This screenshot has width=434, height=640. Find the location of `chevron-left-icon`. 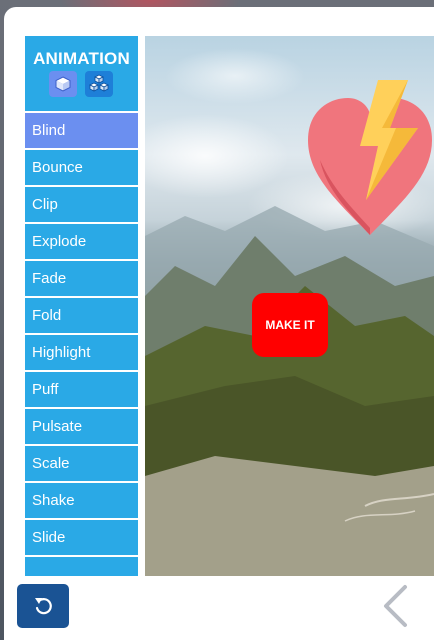

chevron-left-icon is located at coordinates (395, 606).